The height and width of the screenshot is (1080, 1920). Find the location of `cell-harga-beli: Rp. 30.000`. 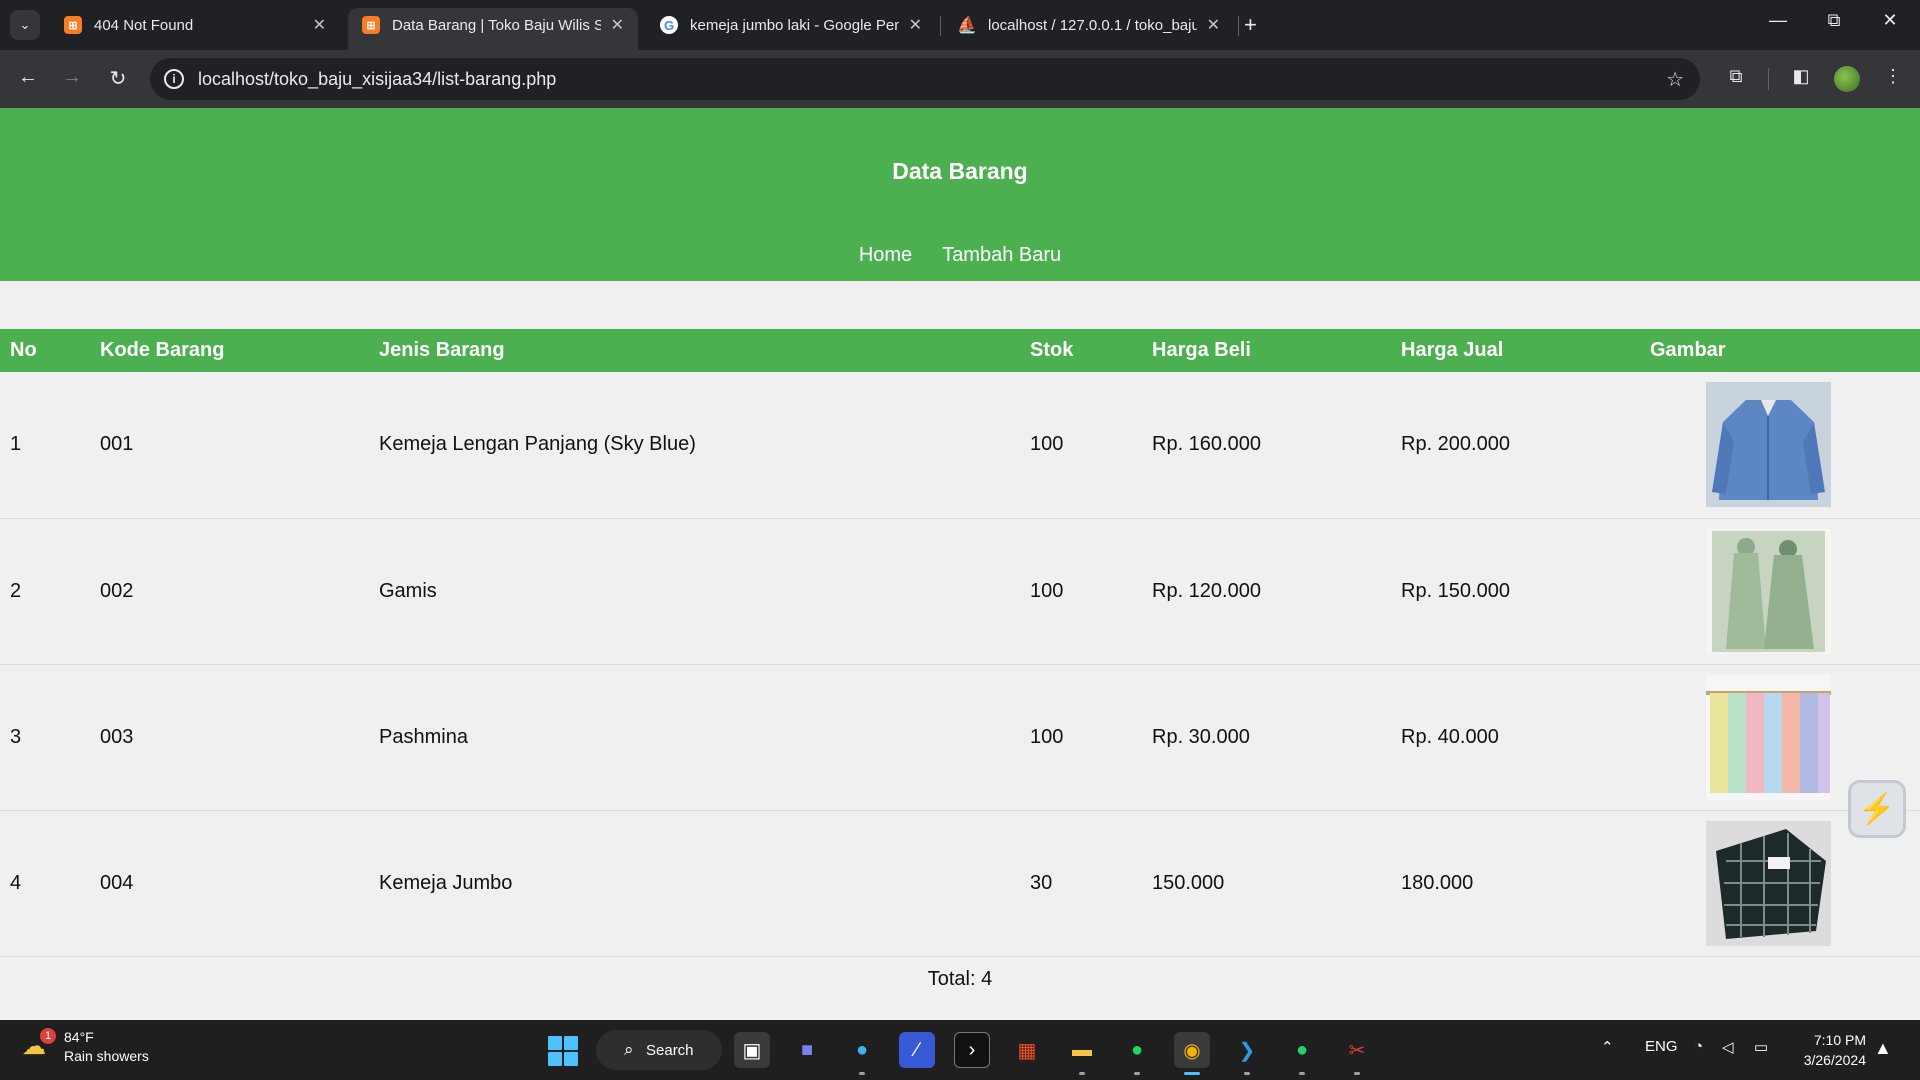

cell-harga-beli: Rp. 30.000 is located at coordinates (1201, 736).